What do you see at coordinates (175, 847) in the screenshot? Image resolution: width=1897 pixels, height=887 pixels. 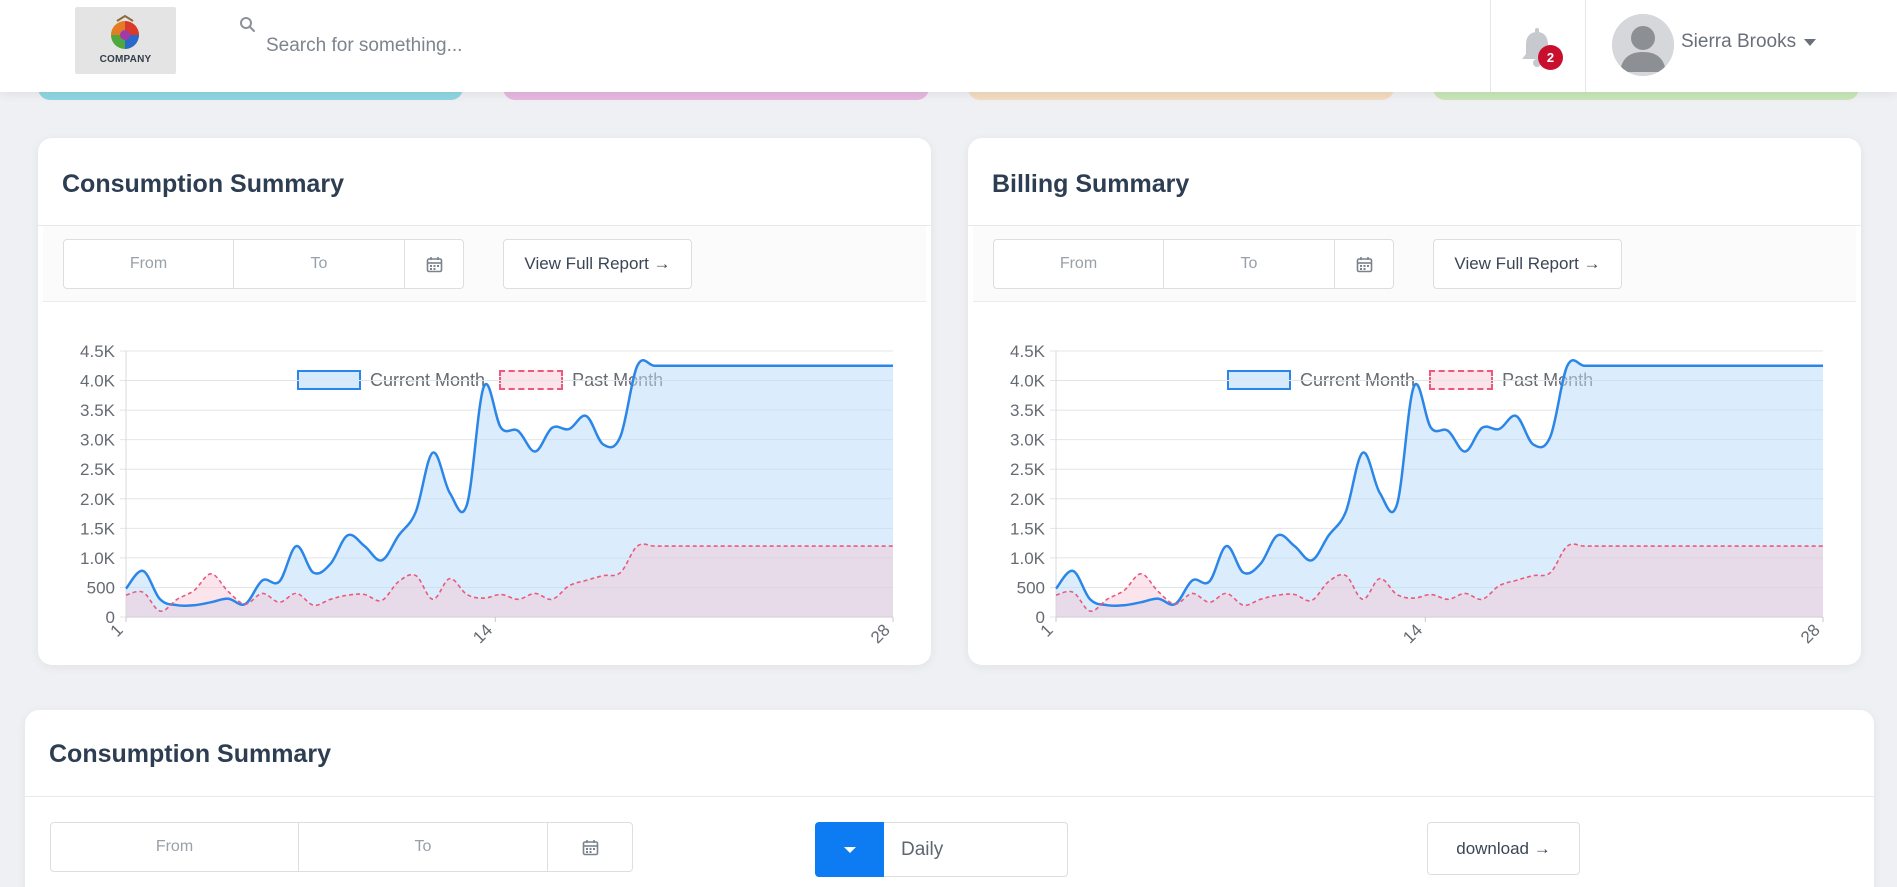 I see `from-date-input` at bounding box center [175, 847].